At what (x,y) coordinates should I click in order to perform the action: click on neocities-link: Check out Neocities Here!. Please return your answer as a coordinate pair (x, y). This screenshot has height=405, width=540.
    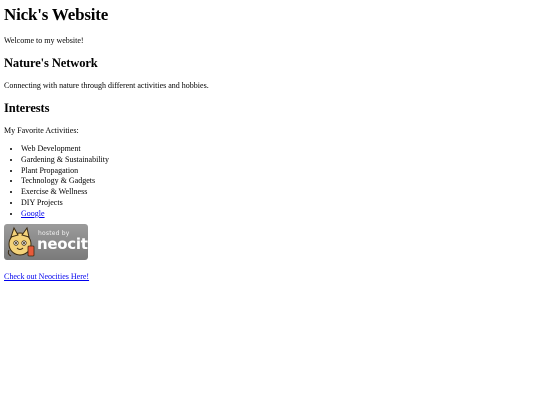
    Looking at the image, I should click on (46, 276).